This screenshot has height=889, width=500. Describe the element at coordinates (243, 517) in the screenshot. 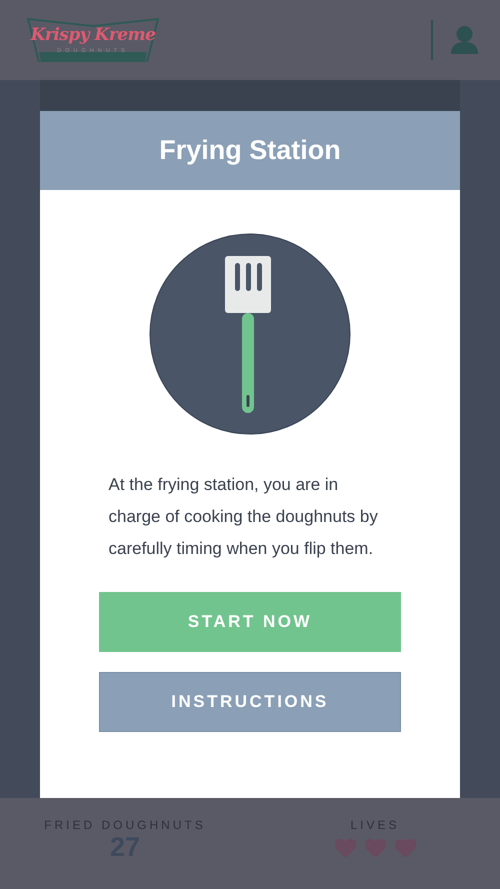

I see `description: At the frying station, you are in charge of cooking the doughnuts by carefully timing when you flip them.` at that location.